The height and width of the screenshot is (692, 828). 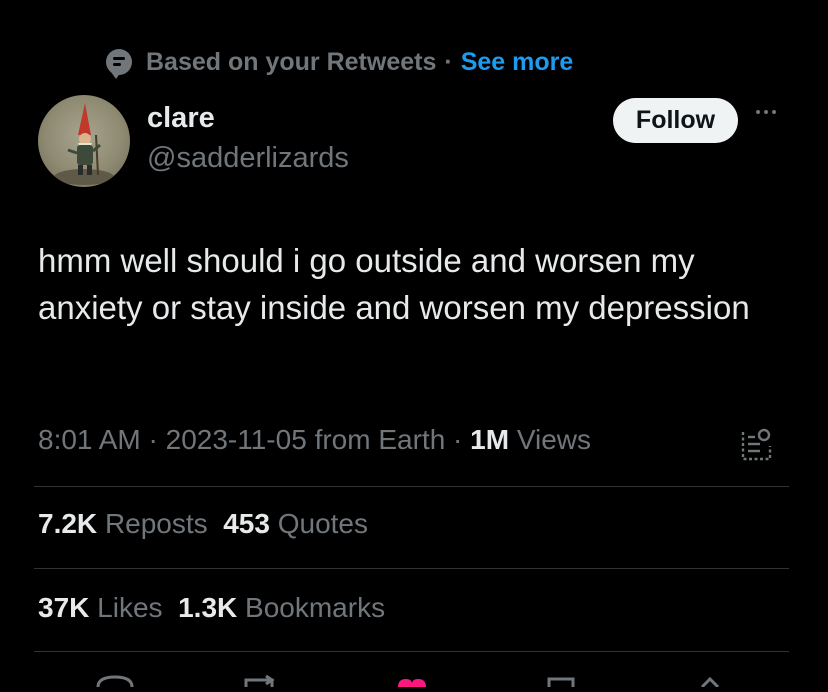 I want to click on bookmarks-label: Bookmarks, so click(x=315, y=608).